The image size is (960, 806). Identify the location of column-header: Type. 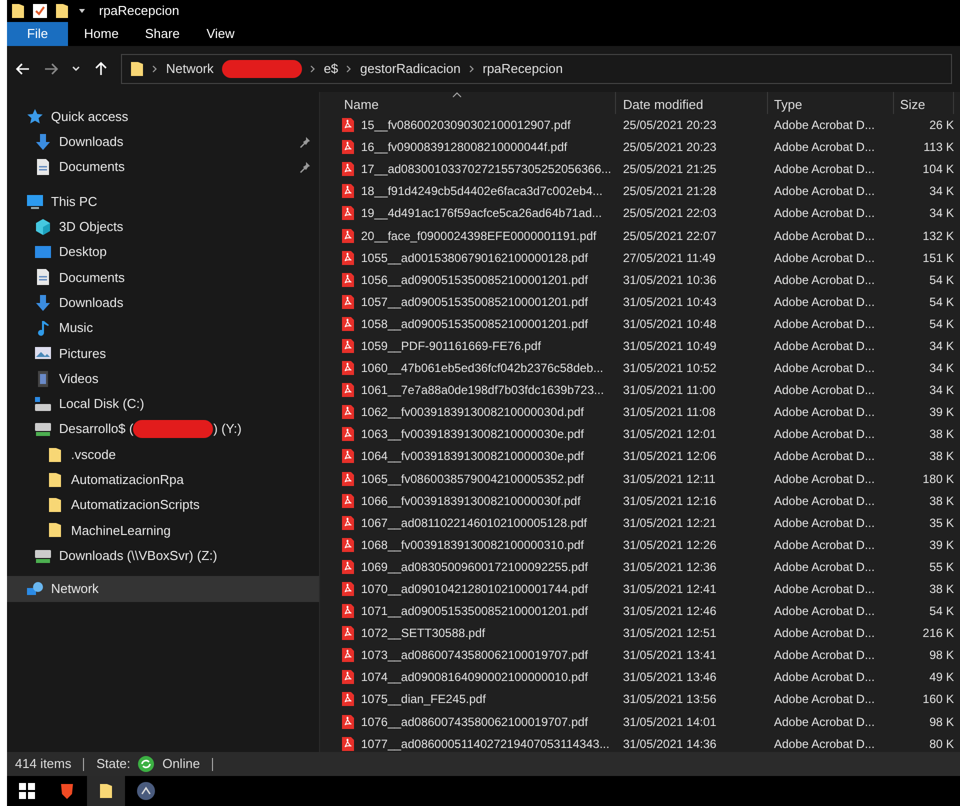
(831, 103).